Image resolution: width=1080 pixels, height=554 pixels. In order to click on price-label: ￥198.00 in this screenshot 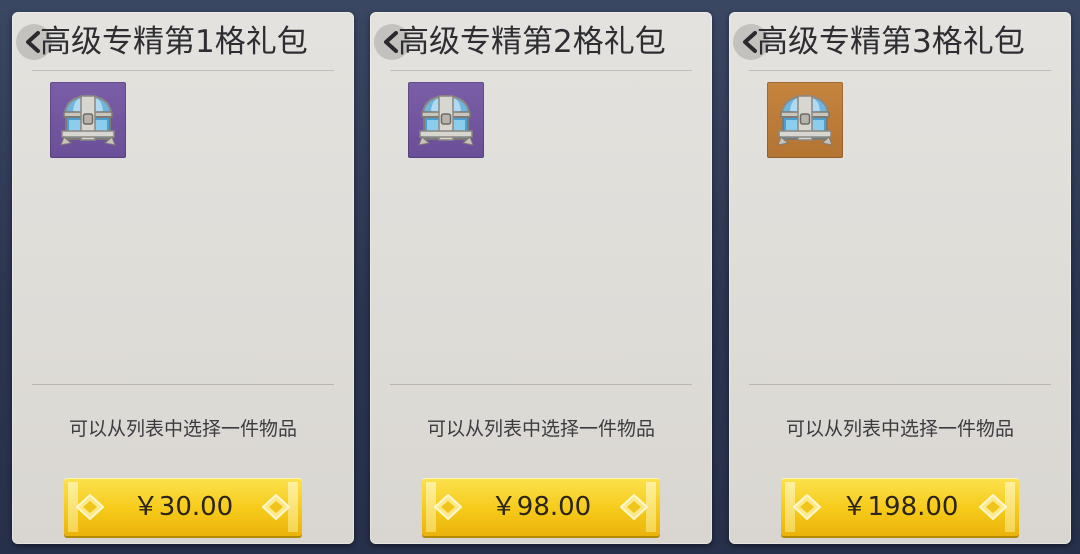, I will do `click(900, 507)`.